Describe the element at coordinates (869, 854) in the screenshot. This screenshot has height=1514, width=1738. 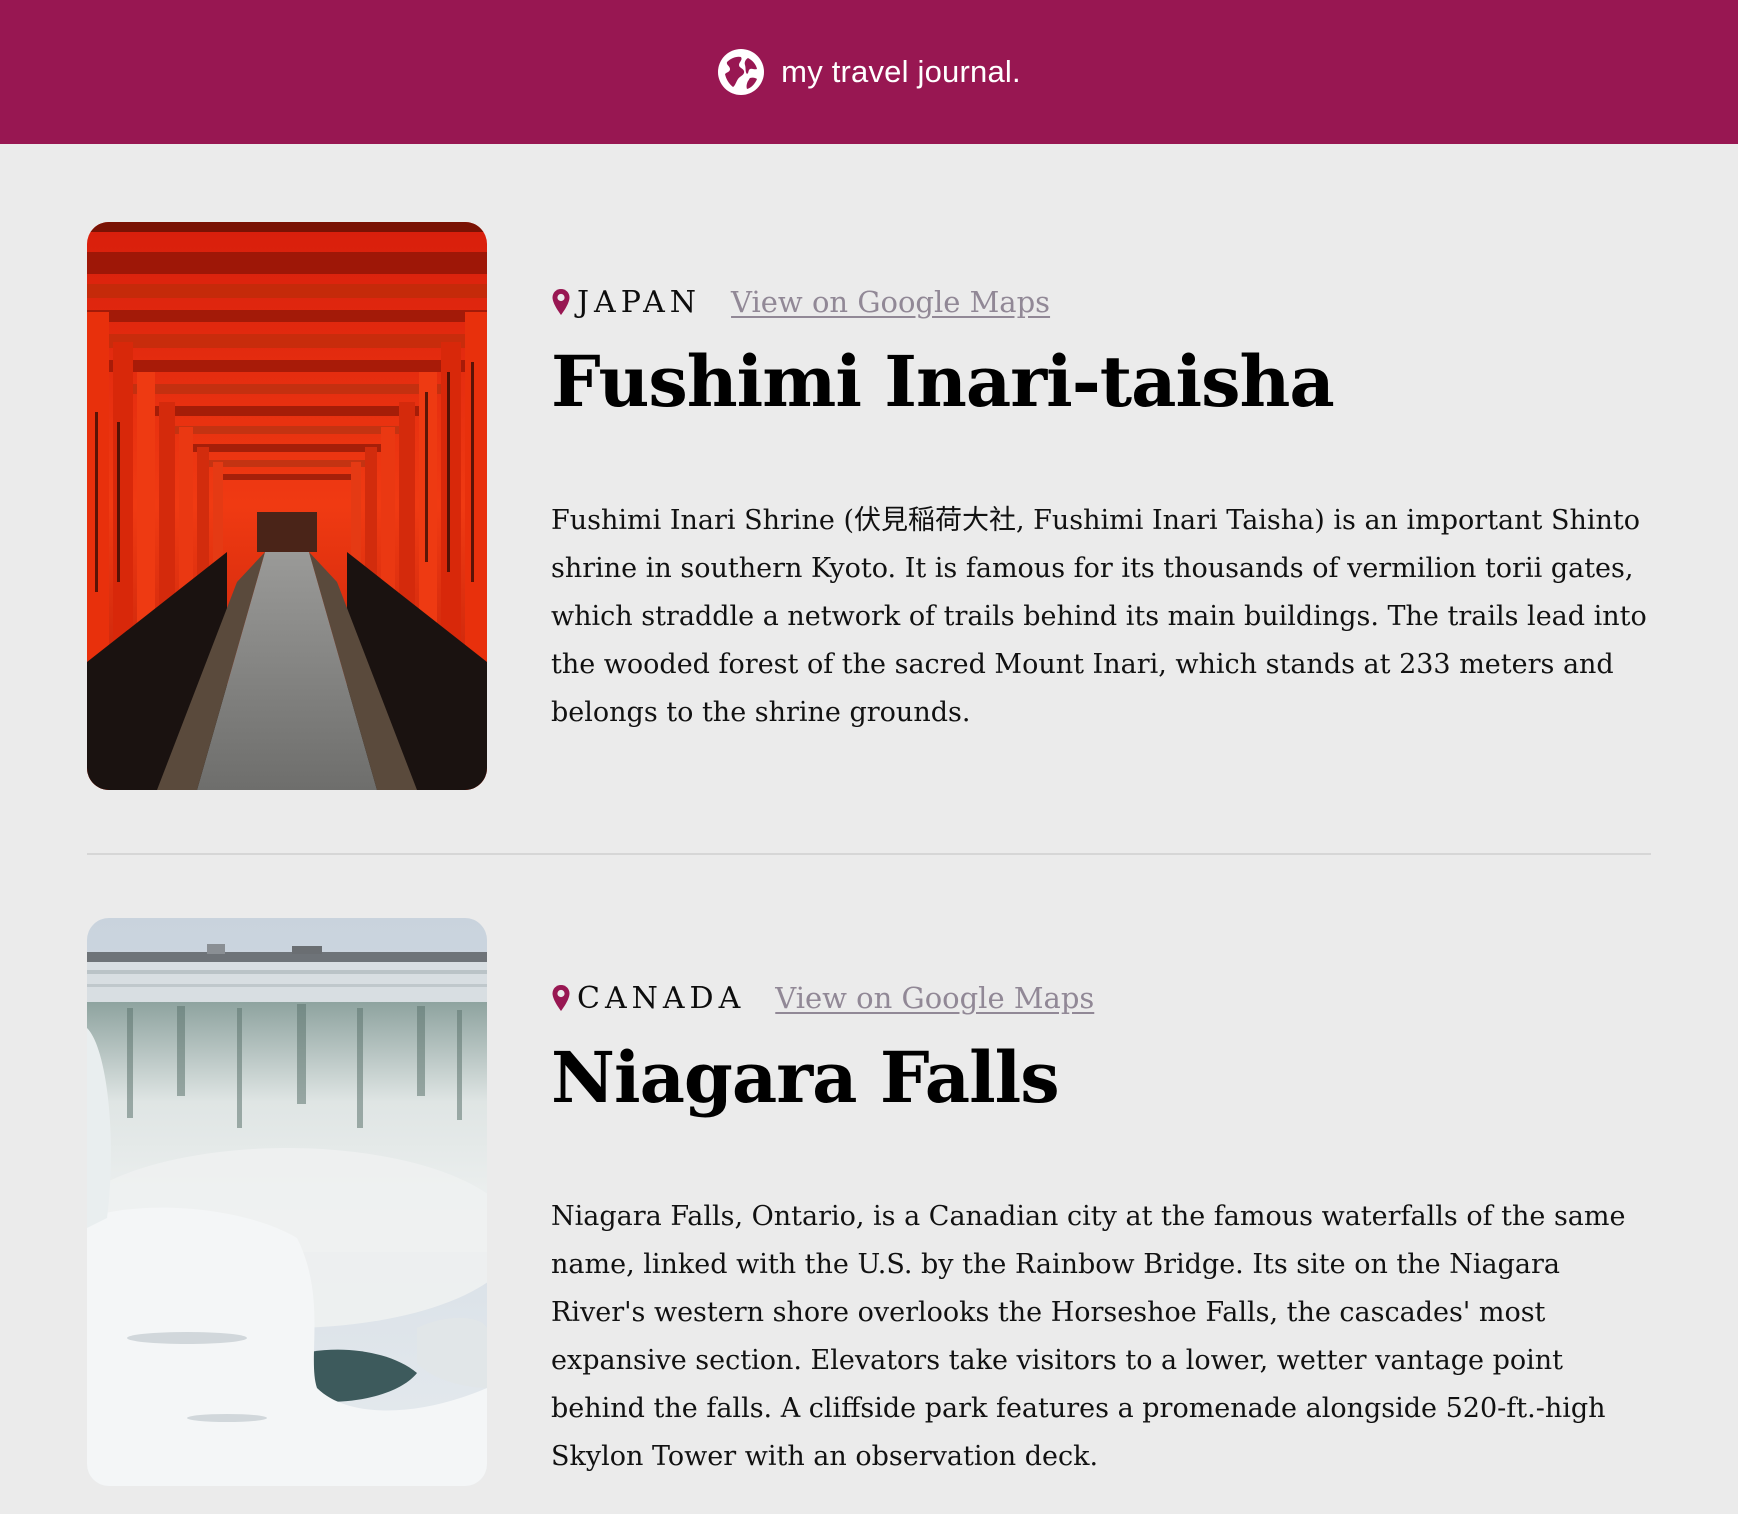
I see `entry-divider` at that location.